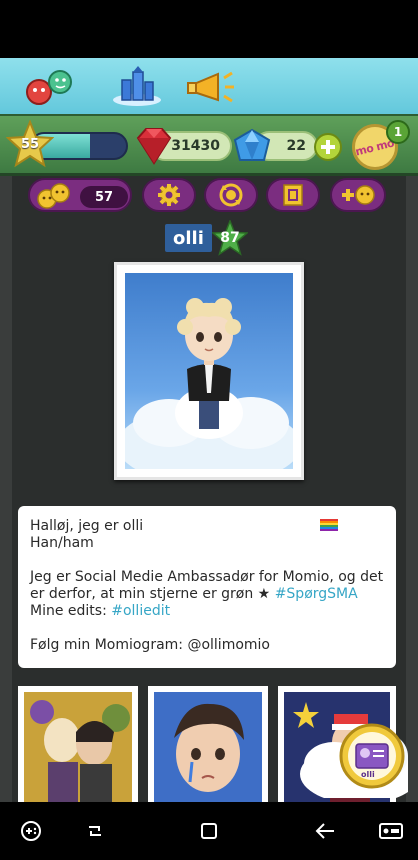 This screenshot has width=418, height=860. I want to click on record-icon, so click(391, 831).